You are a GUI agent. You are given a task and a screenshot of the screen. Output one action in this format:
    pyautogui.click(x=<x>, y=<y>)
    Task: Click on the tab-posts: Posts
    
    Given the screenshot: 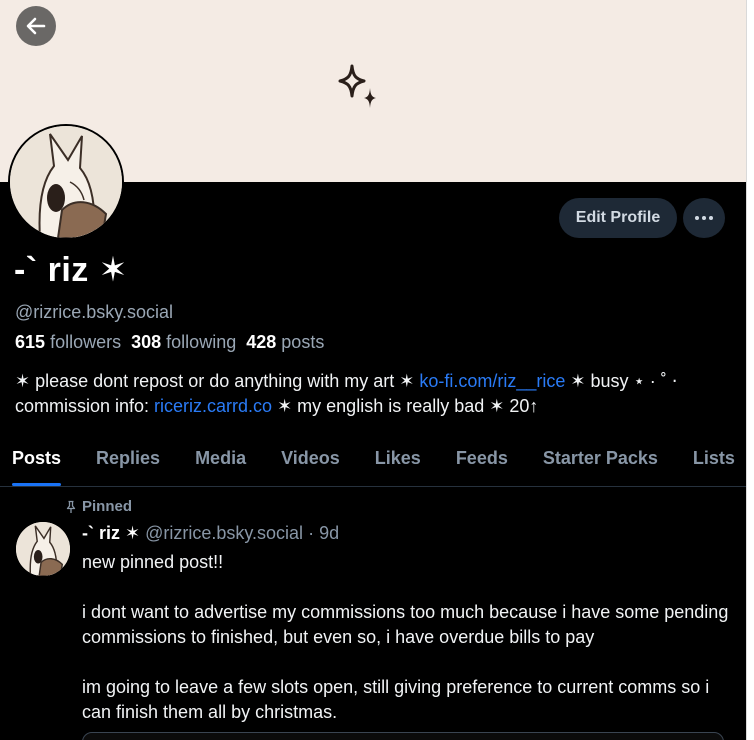 What is the action you would take?
    pyautogui.click(x=37, y=461)
    